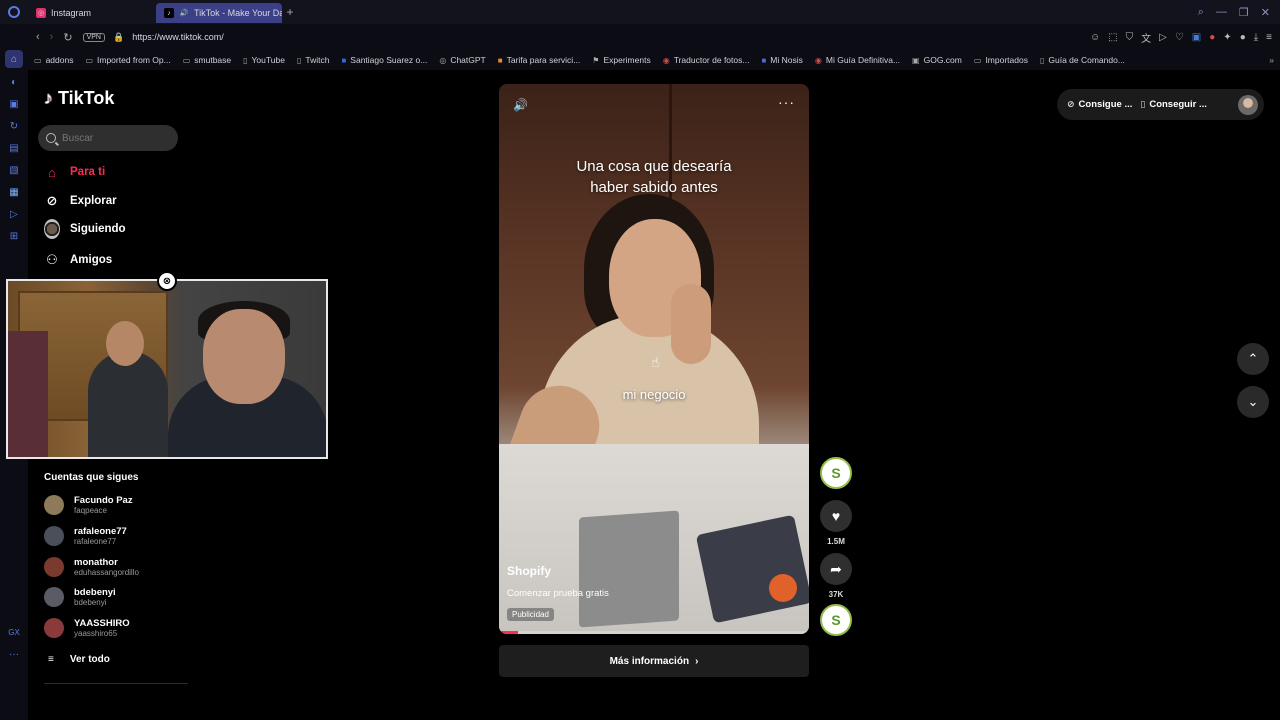 The height and width of the screenshot is (720, 1280). Describe the element at coordinates (654, 632) in the screenshot. I see `video-progress` at that location.